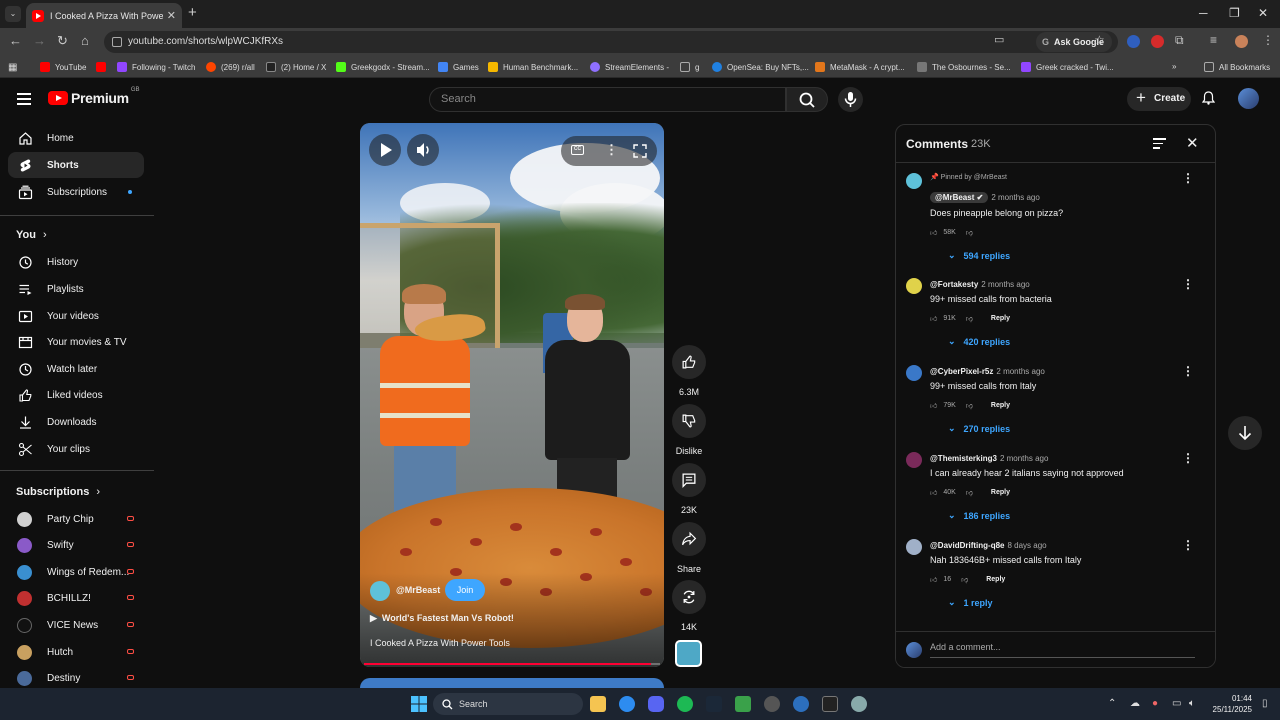  I want to click on guide-menu-icon, so click(24, 100).